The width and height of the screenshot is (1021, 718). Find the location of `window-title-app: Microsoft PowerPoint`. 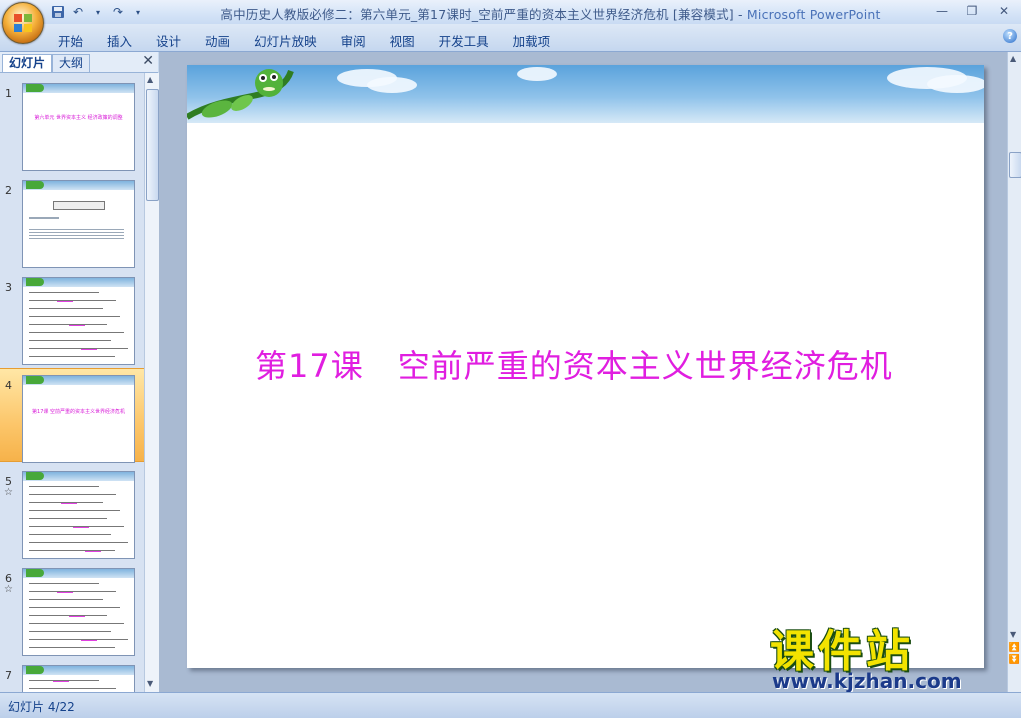

window-title-app: Microsoft PowerPoint is located at coordinates (813, 14).